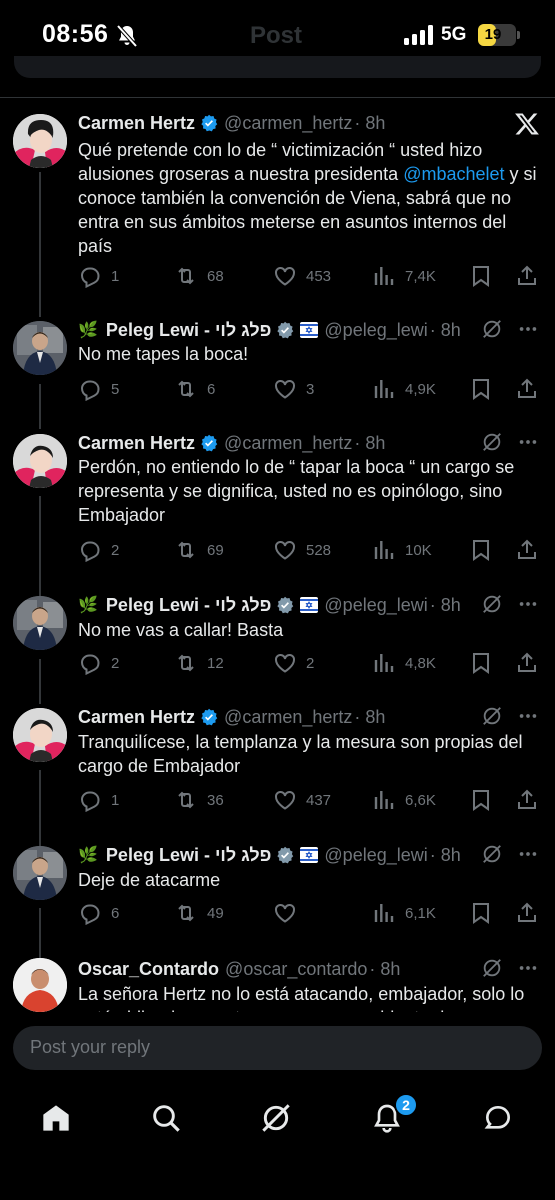 The width and height of the screenshot is (555, 1200). Describe the element at coordinates (166, 1118) in the screenshot. I see `tab-search` at that location.